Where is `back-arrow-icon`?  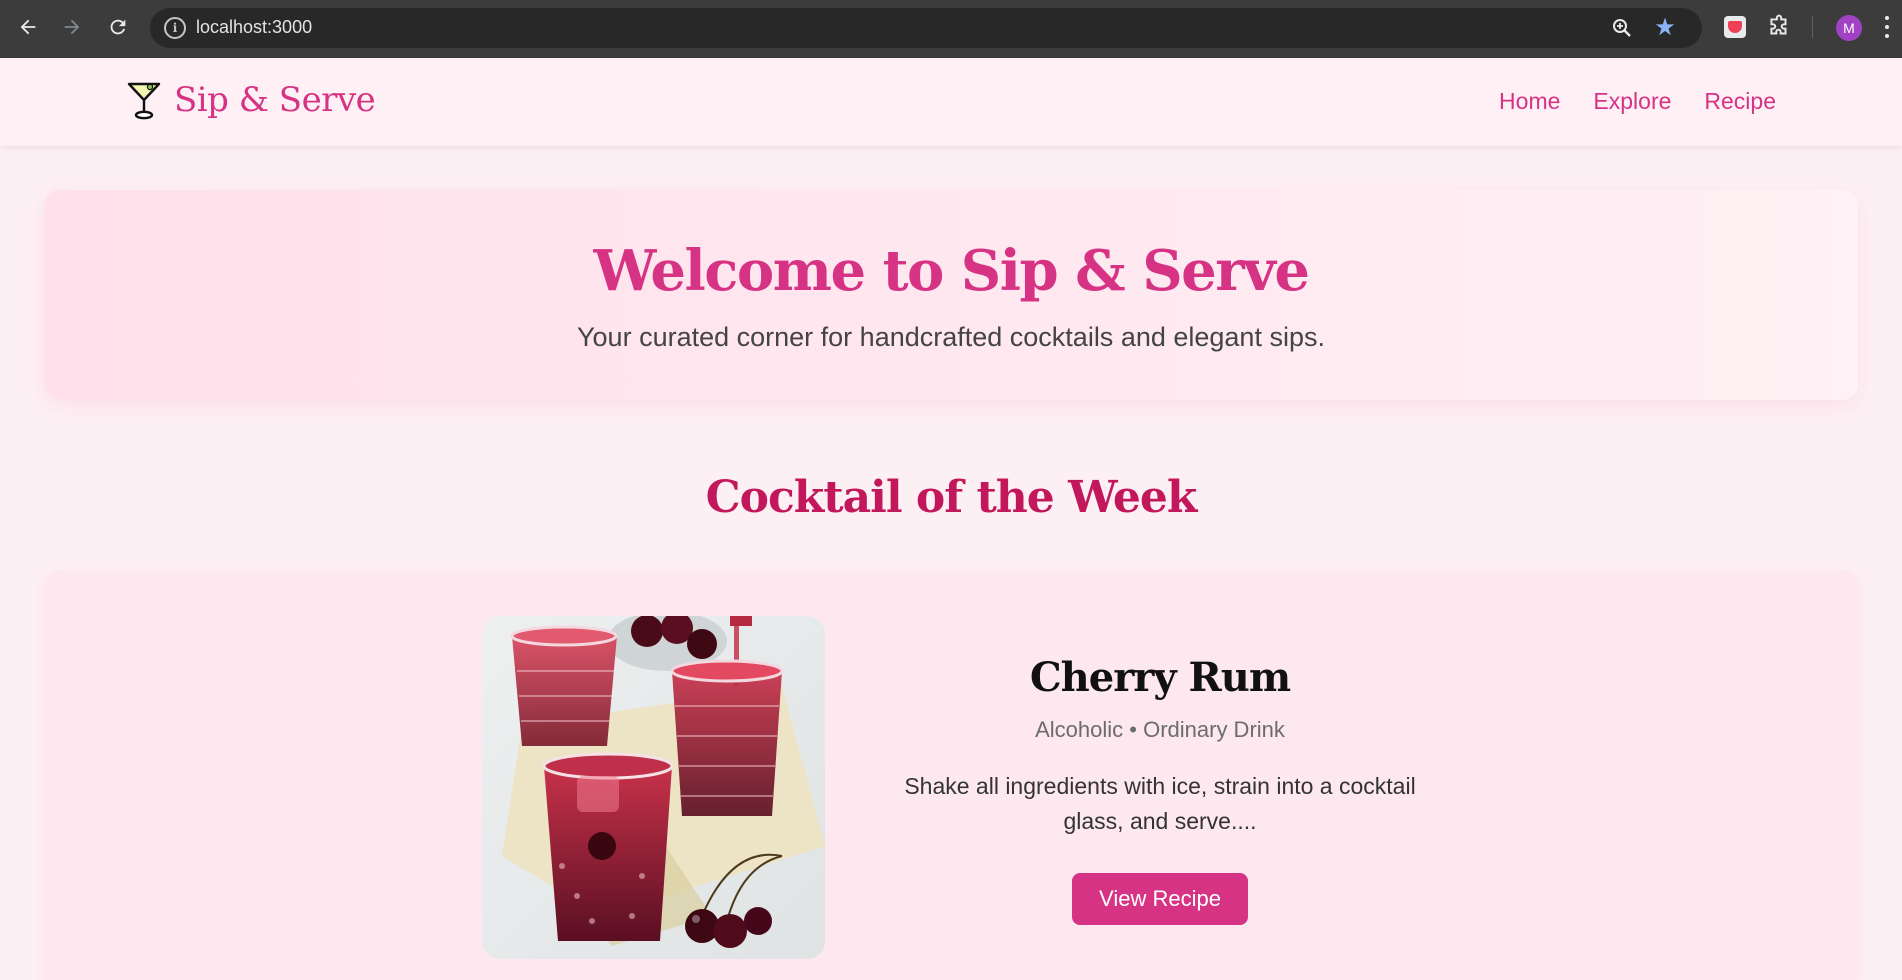 back-arrow-icon is located at coordinates (28, 27).